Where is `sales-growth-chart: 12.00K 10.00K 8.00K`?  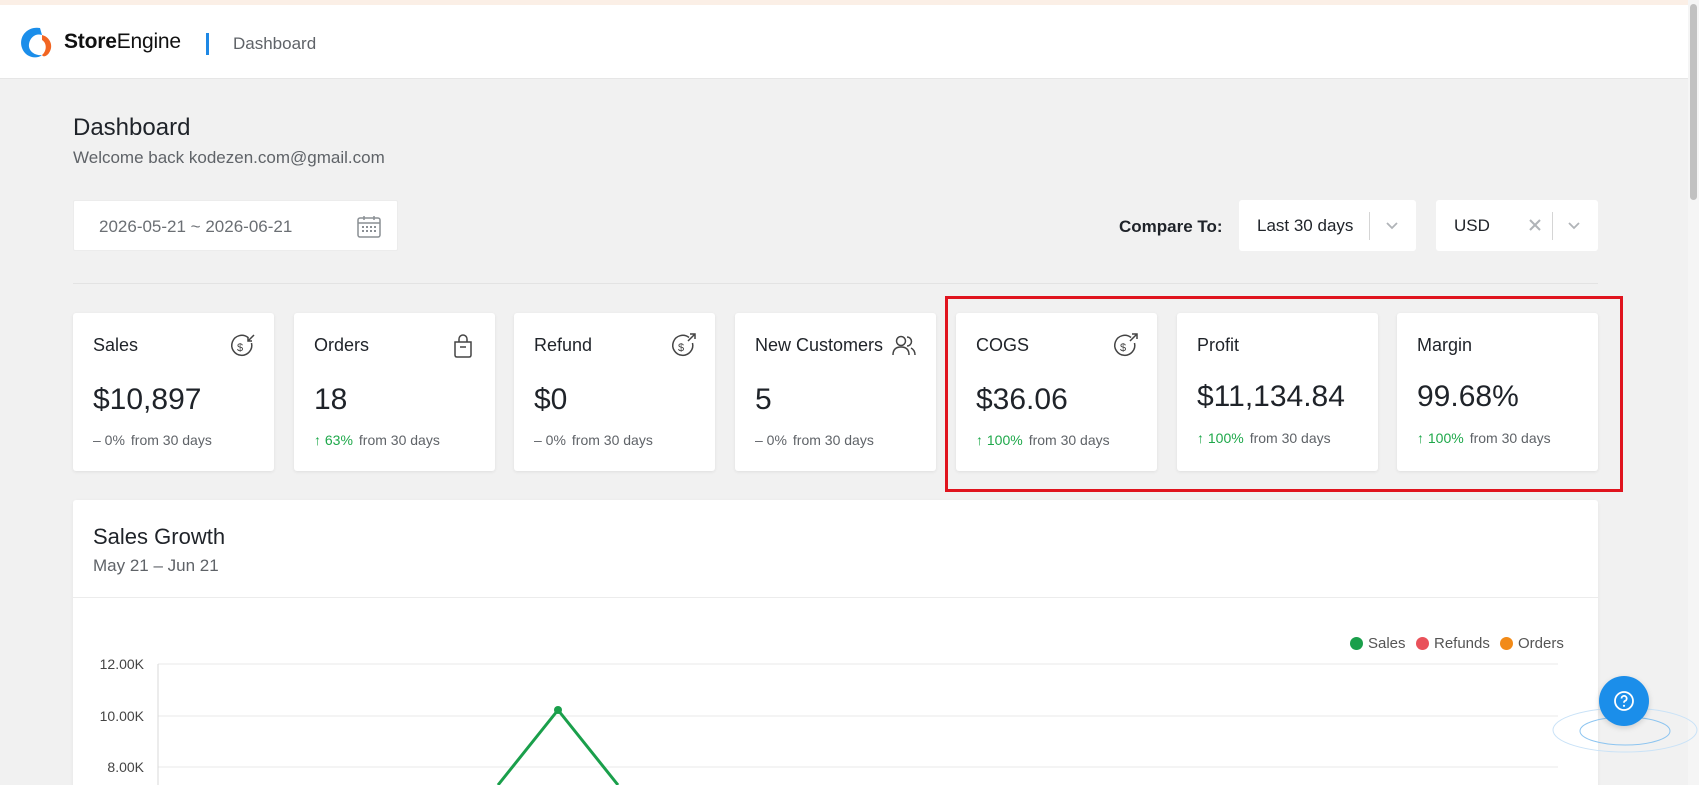 sales-growth-chart: 12.00K 10.00K 8.00K is located at coordinates (829, 720).